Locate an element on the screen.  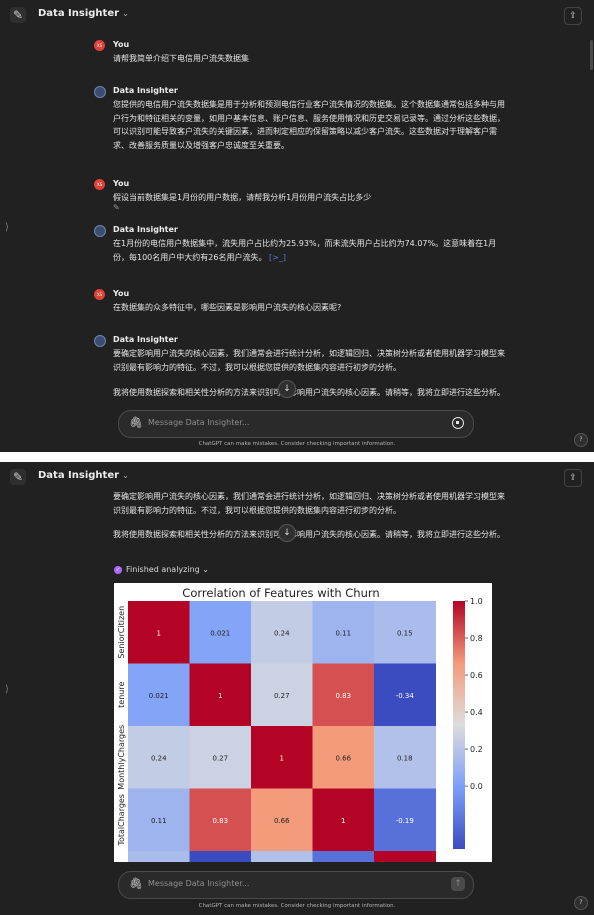
message-text: 假设当前数据集是1月份的用户数据，请帮我分析1月份用户流失占比多少 is located at coordinates (242, 197).